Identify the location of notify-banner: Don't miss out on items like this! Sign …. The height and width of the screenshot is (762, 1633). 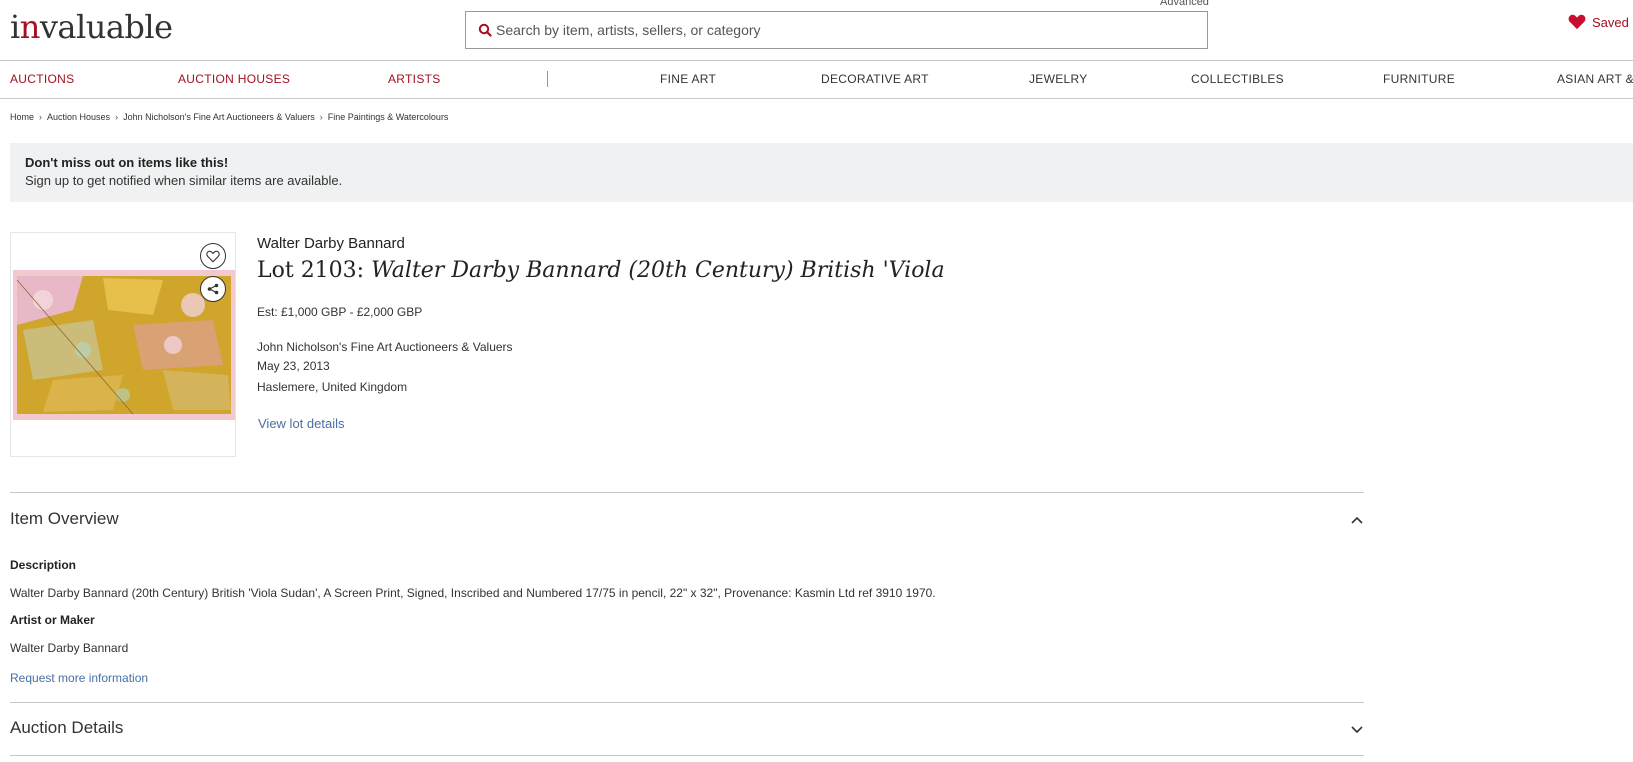
(821, 172).